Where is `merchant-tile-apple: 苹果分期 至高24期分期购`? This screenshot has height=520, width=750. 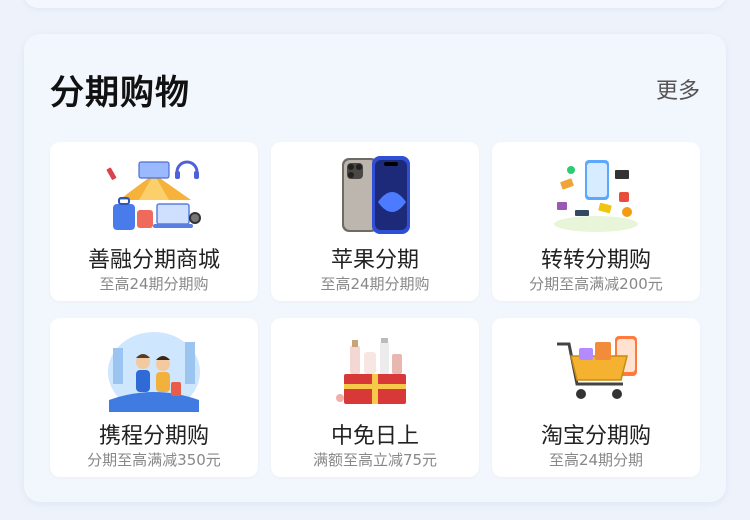
merchant-tile-apple: 苹果分期 至高24期分期购 is located at coordinates (375, 221).